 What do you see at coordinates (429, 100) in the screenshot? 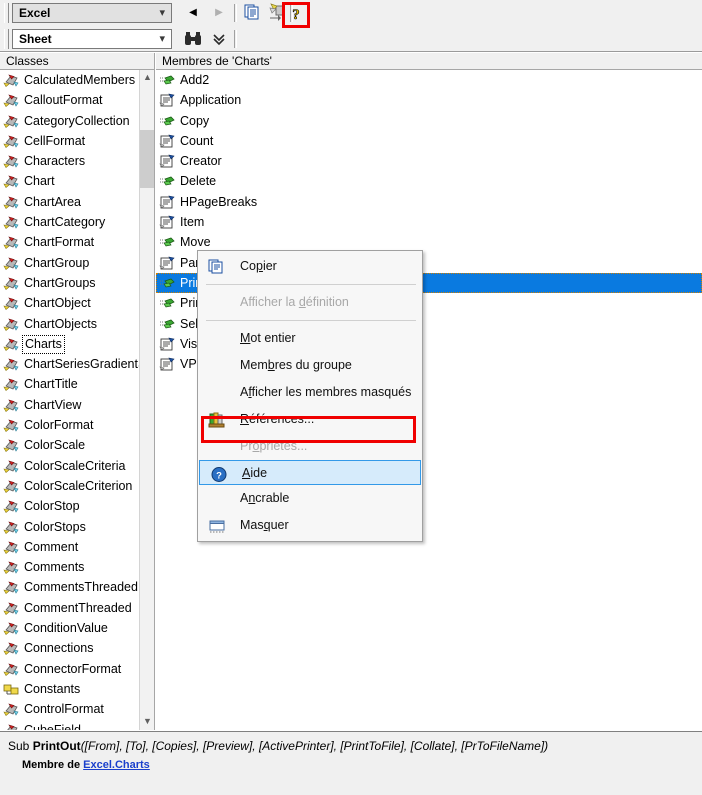
I see `member-list-item: Application` at bounding box center [429, 100].